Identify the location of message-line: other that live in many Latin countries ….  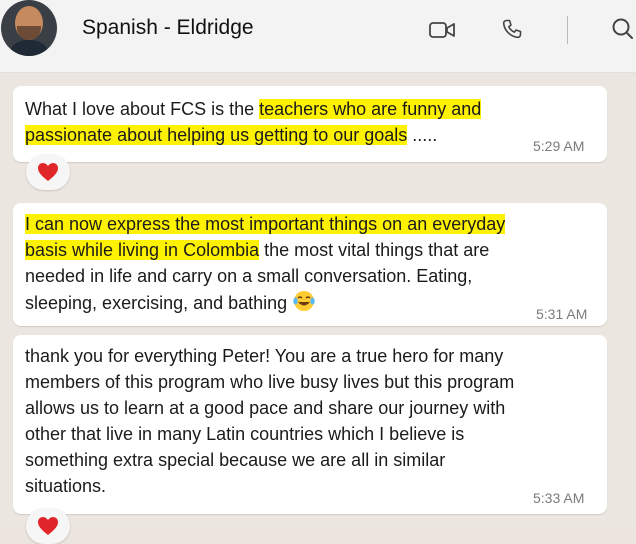
(245, 434).